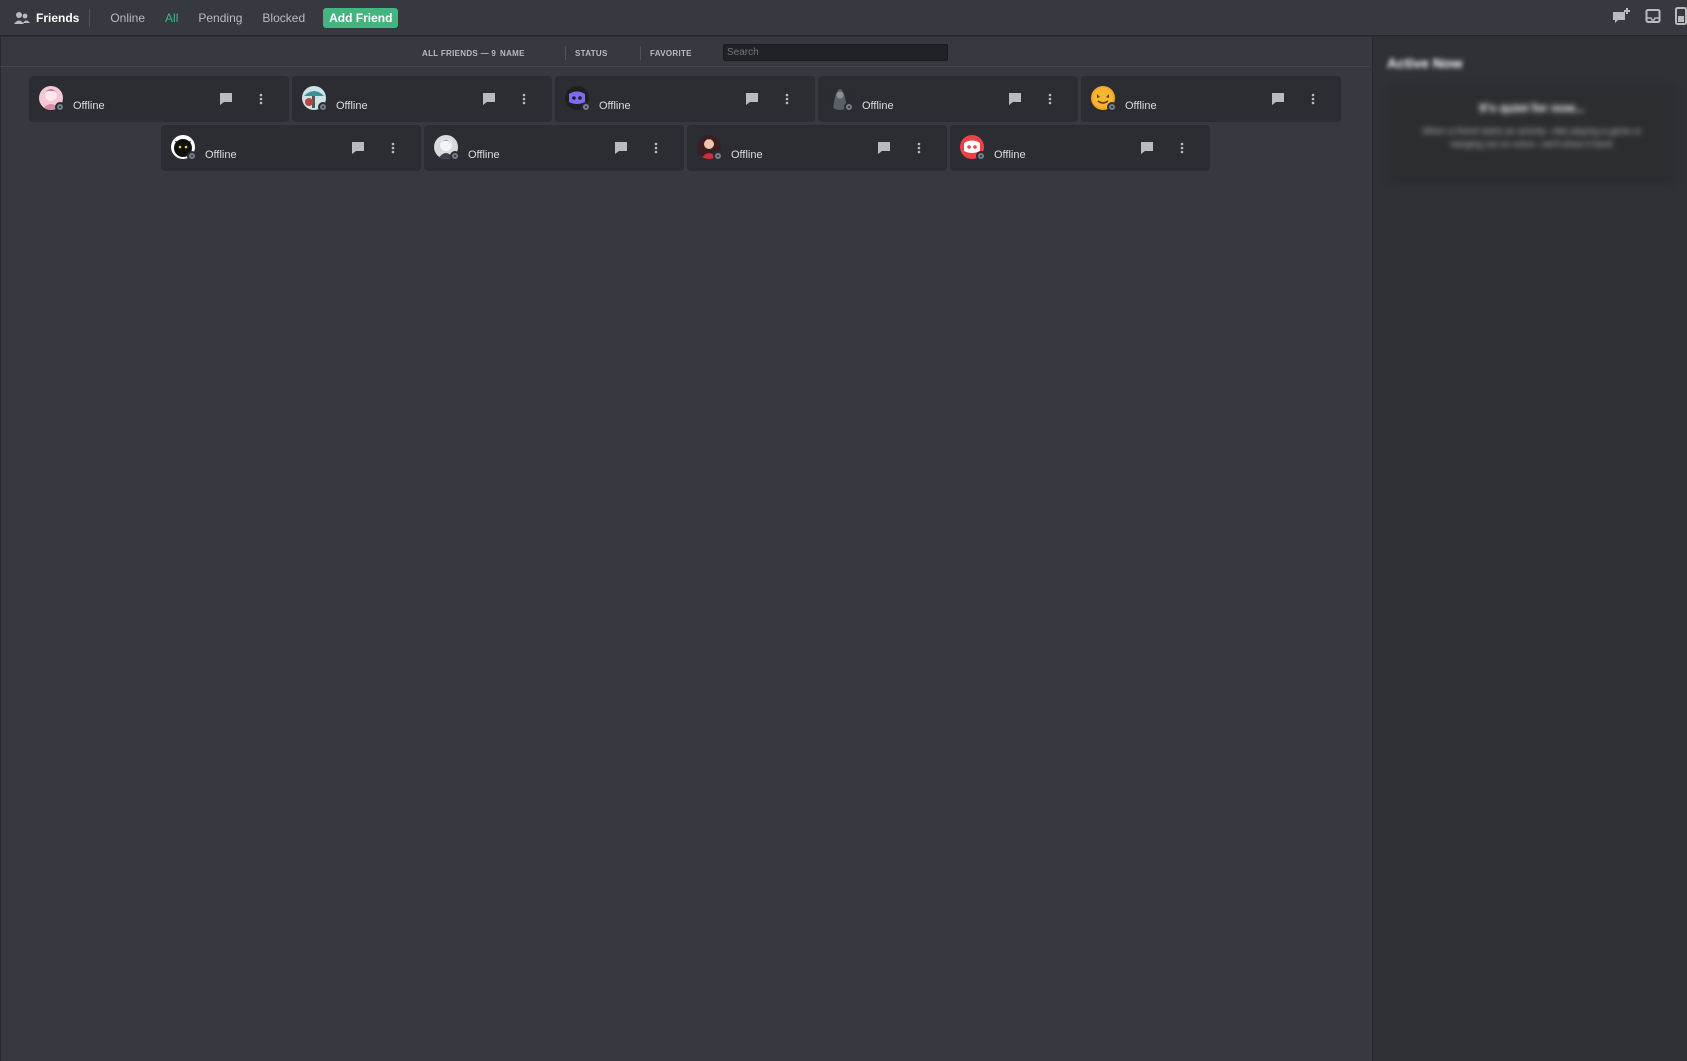  I want to click on status-column-header: STATUS, so click(591, 53).